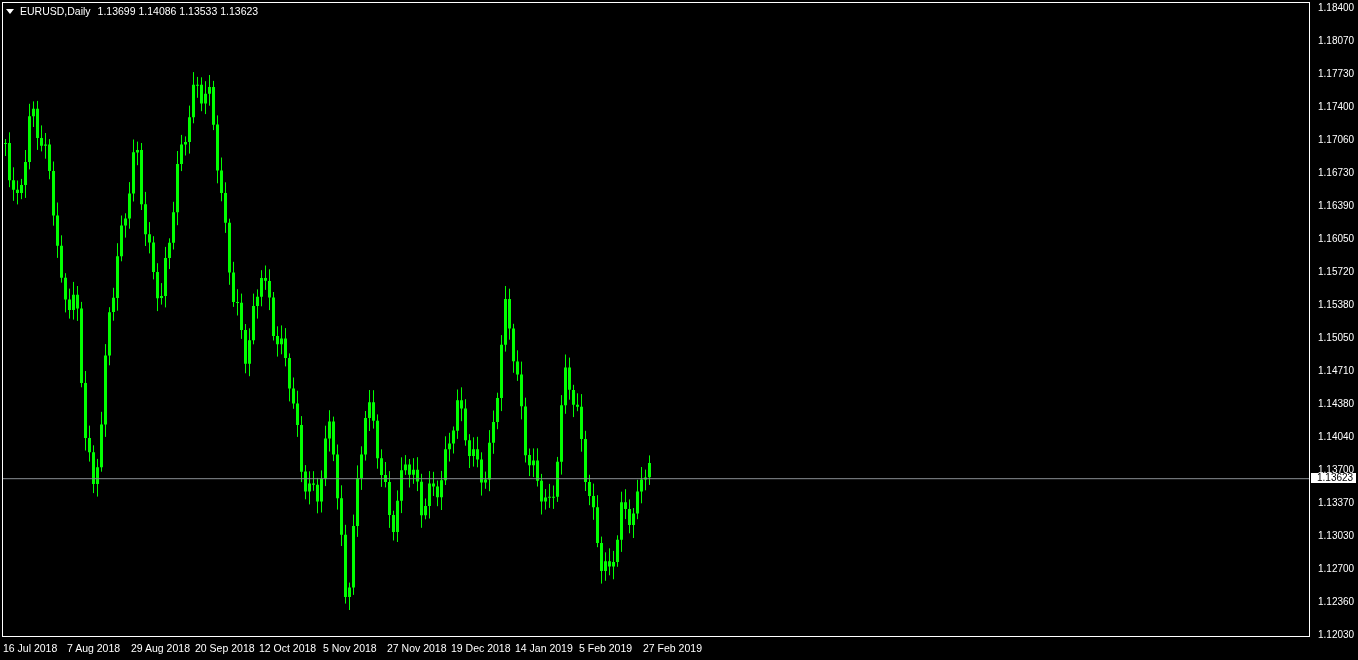 The width and height of the screenshot is (1358, 660). I want to click on price-axis-label: 1.16730, so click(1336, 173).